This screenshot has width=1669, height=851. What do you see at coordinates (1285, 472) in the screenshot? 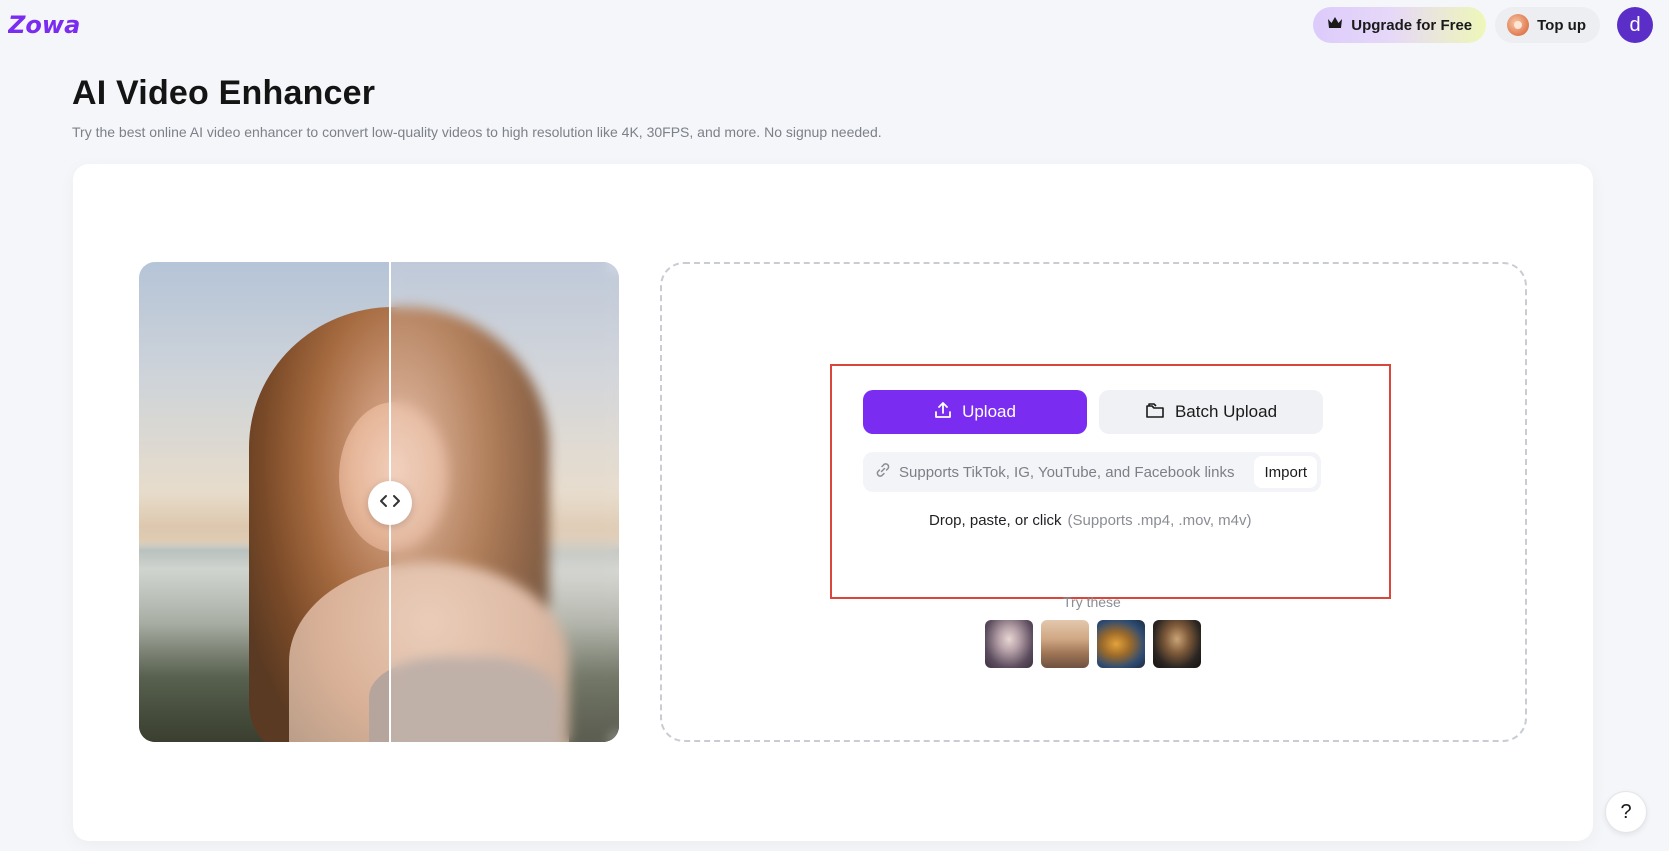
I see `import-button: Import` at bounding box center [1285, 472].